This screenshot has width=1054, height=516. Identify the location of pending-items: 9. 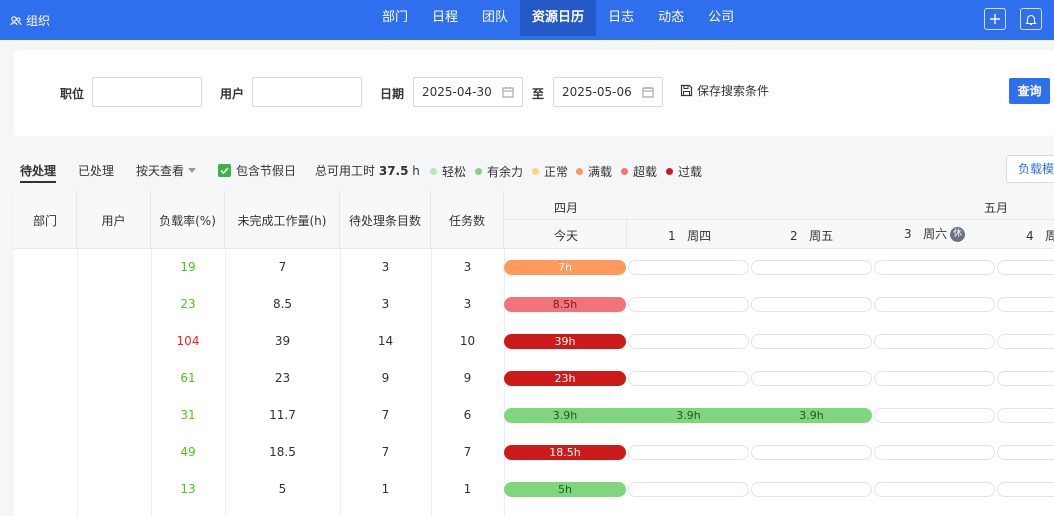
(385, 378).